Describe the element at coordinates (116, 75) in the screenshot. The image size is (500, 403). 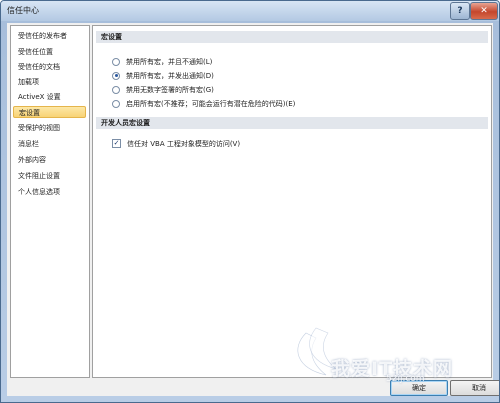
I see `radio-button-selected` at that location.